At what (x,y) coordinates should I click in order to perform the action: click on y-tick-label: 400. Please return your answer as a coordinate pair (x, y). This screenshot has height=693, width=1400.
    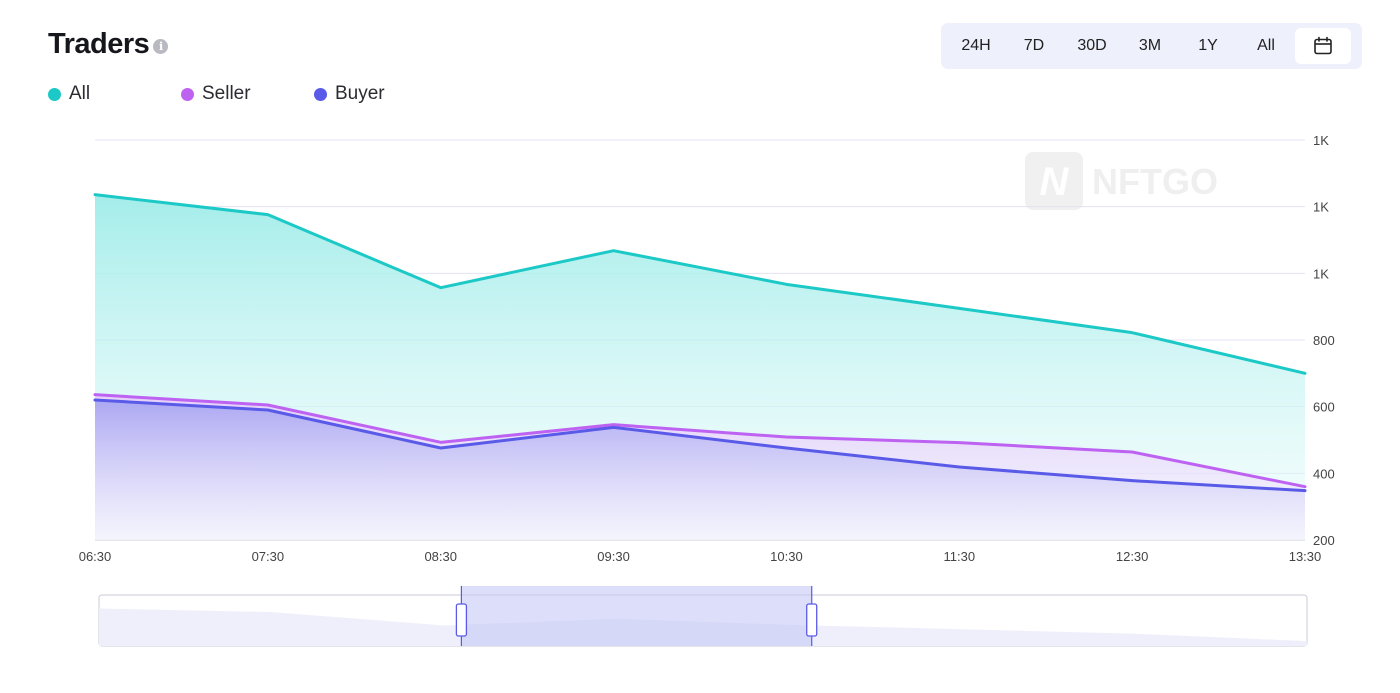
    Looking at the image, I should click on (1324, 473).